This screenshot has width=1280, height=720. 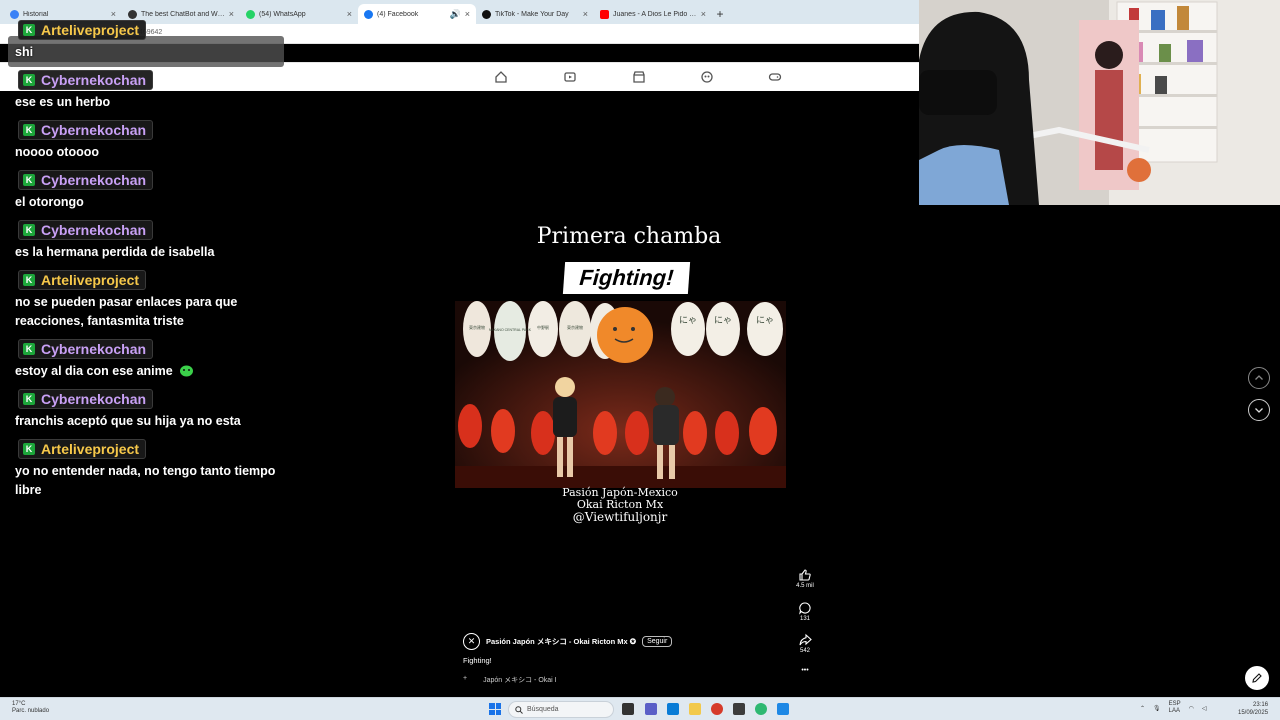 What do you see at coordinates (628, 709) in the screenshot?
I see `task-view-icon` at bounding box center [628, 709].